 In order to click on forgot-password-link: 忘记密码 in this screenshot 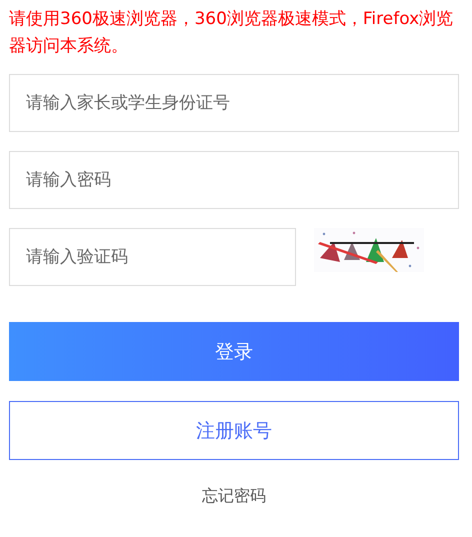, I will do `click(234, 496)`.